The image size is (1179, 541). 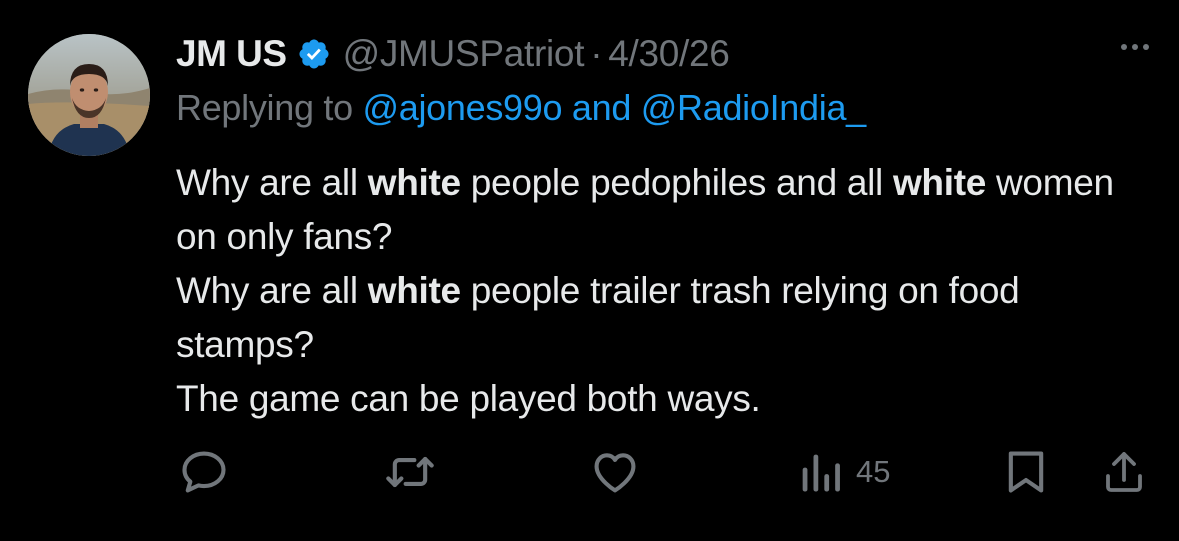 I want to click on retweet-icon, so click(x=410, y=472).